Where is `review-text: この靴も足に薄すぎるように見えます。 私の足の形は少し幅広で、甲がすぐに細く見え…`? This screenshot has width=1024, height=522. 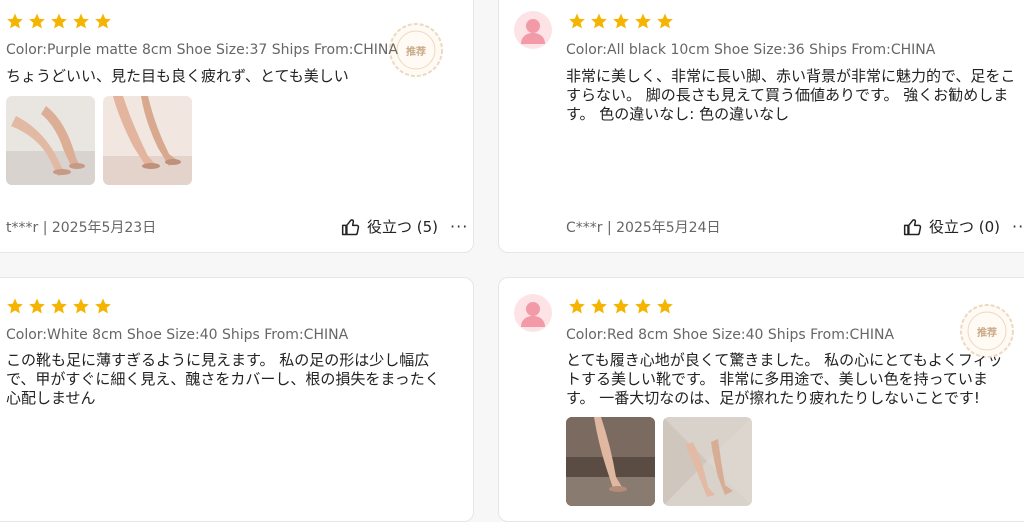
review-text: この靴も足に薄すぎるように見えます。 私の足の形は少し幅広で、甲がすぐに細く見え… is located at coordinates (223, 379).